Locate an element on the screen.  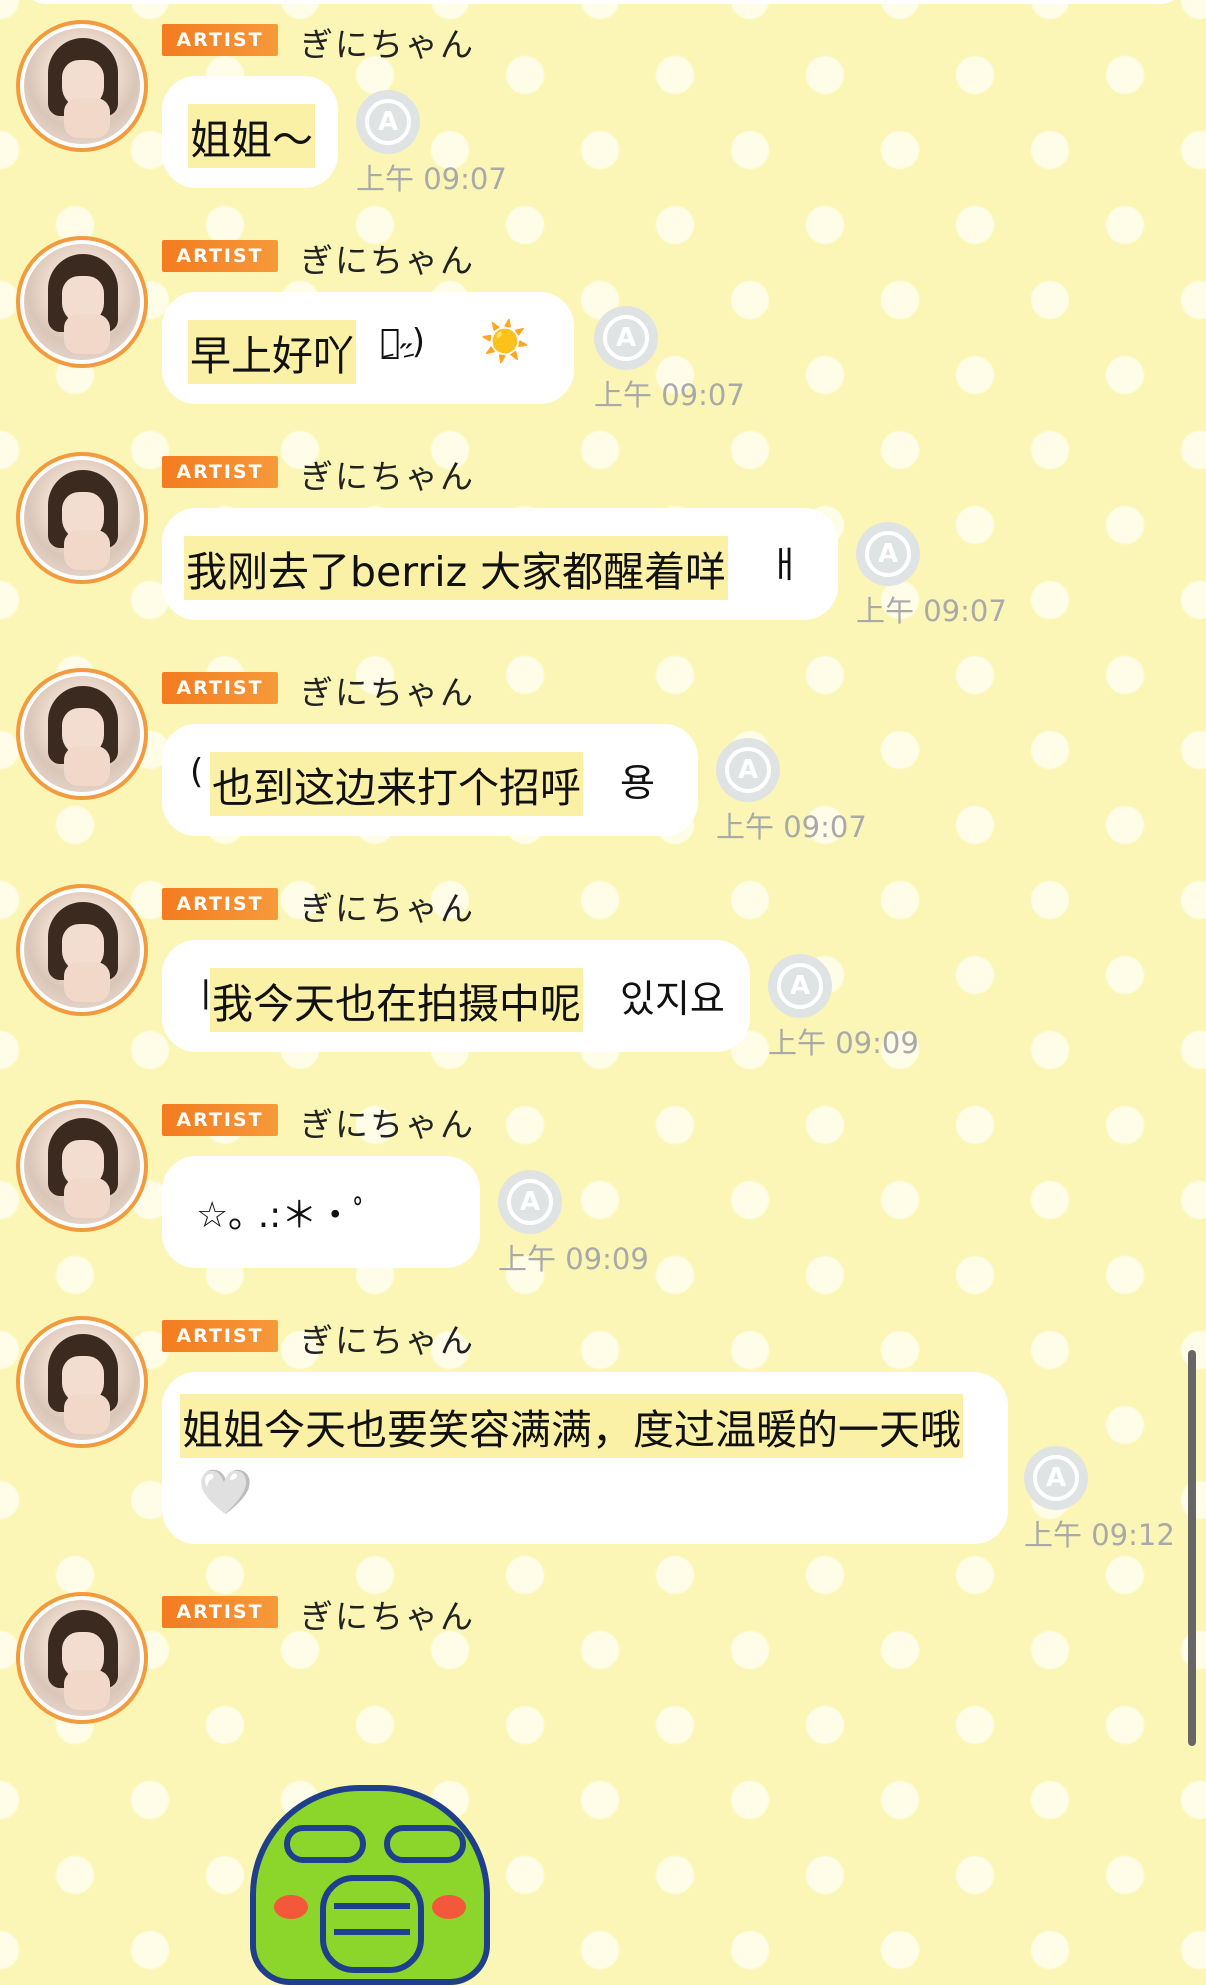
message-tail: 용 is located at coordinates (637, 783).